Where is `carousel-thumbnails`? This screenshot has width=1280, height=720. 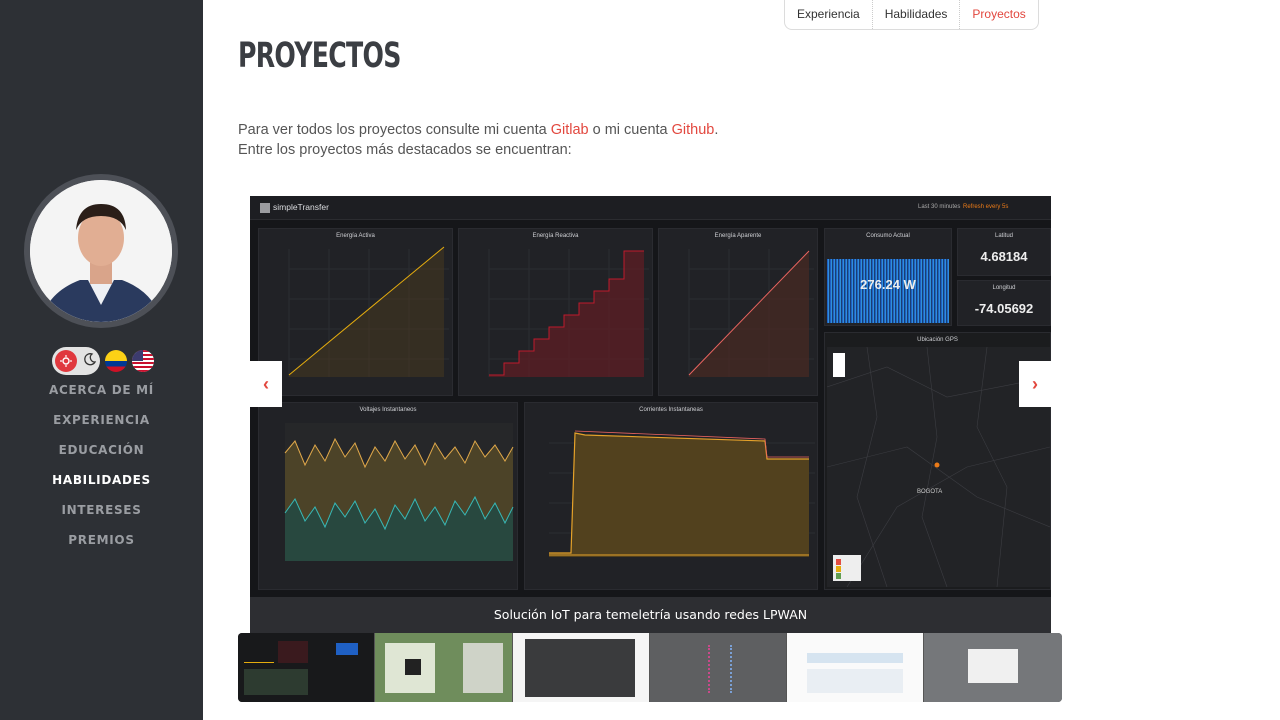 carousel-thumbnails is located at coordinates (650, 667).